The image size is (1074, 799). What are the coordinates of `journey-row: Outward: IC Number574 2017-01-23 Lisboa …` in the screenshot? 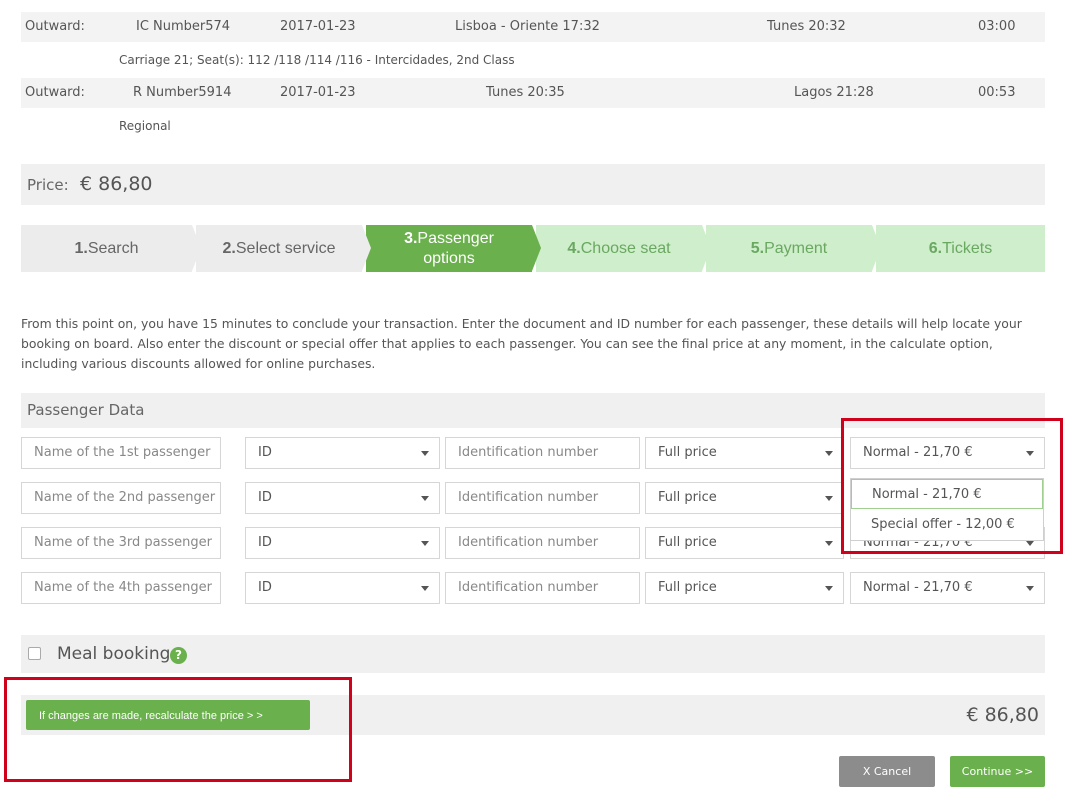 It's located at (533, 27).